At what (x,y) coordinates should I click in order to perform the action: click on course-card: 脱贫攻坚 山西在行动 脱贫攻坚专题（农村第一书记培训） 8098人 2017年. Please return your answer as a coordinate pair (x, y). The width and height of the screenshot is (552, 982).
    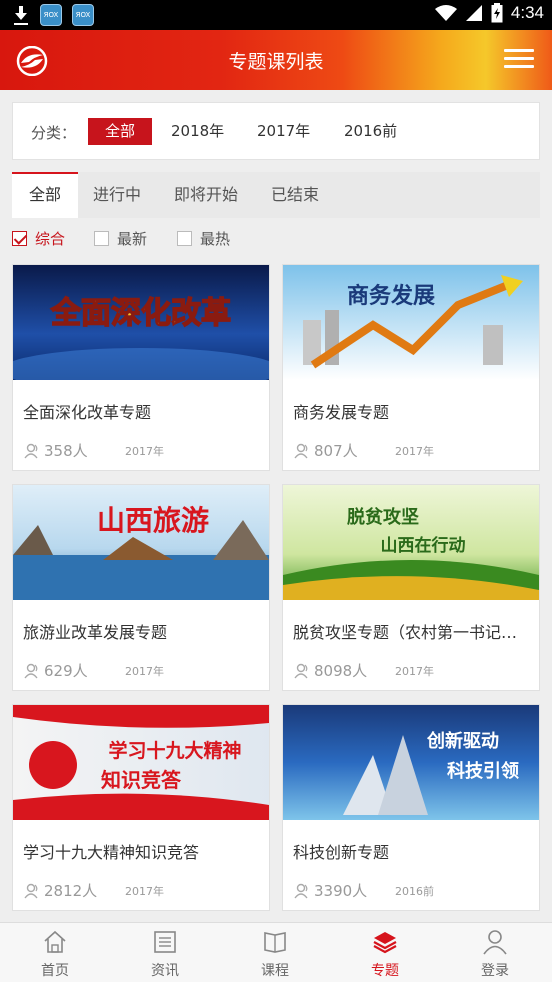
    Looking at the image, I should click on (411, 587).